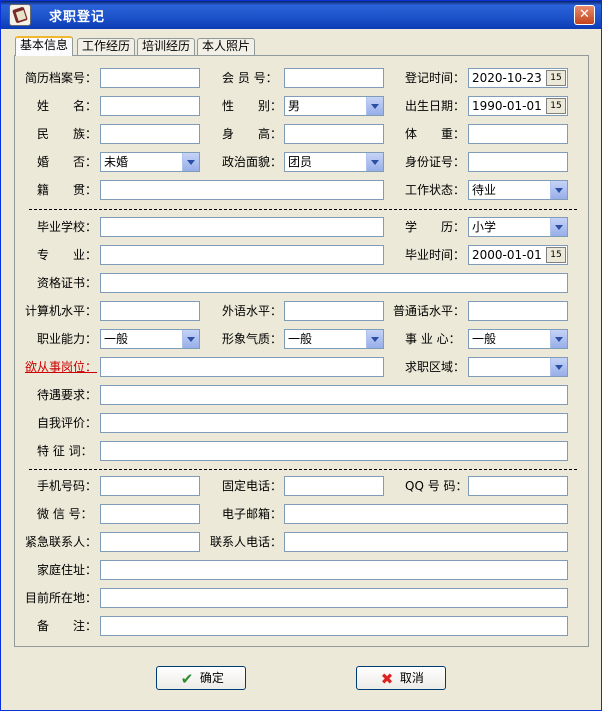 The image size is (602, 711). Describe the element at coordinates (252, 106) in the screenshot. I see `gender-label: 性 别：` at that location.